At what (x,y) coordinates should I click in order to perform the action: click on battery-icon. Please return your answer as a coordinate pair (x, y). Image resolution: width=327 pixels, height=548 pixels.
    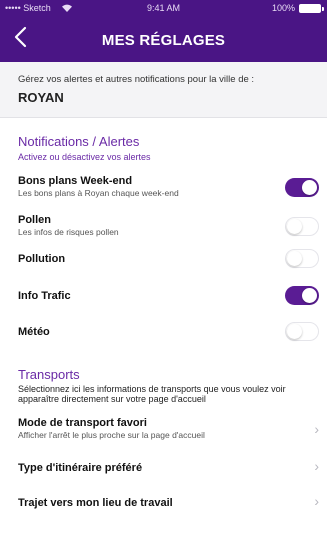
    Looking at the image, I should click on (311, 8).